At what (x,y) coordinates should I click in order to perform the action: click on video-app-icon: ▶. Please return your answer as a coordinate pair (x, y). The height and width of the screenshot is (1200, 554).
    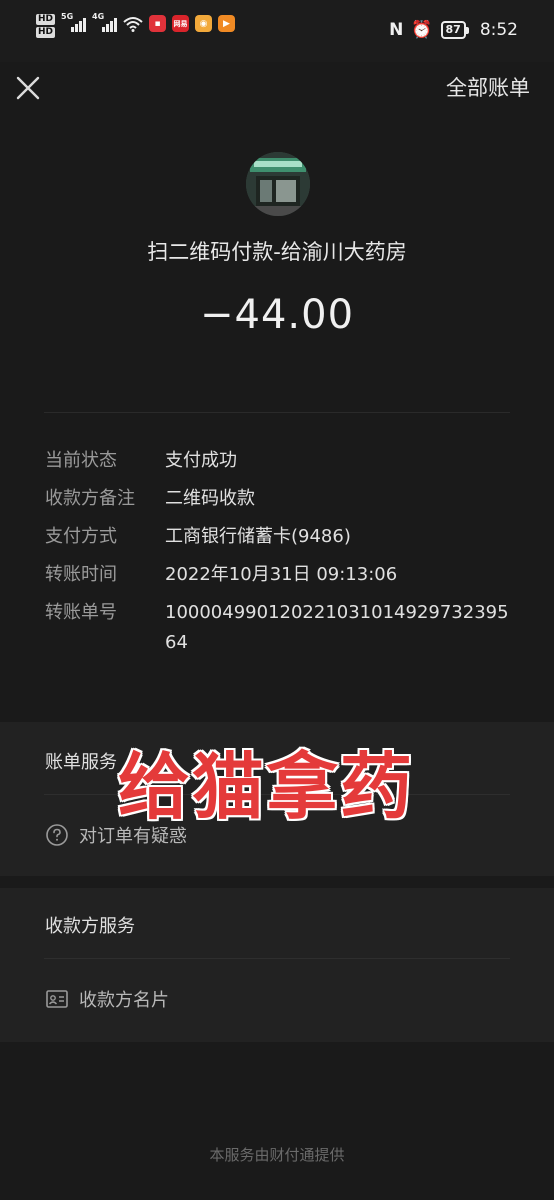
    Looking at the image, I should click on (227, 23).